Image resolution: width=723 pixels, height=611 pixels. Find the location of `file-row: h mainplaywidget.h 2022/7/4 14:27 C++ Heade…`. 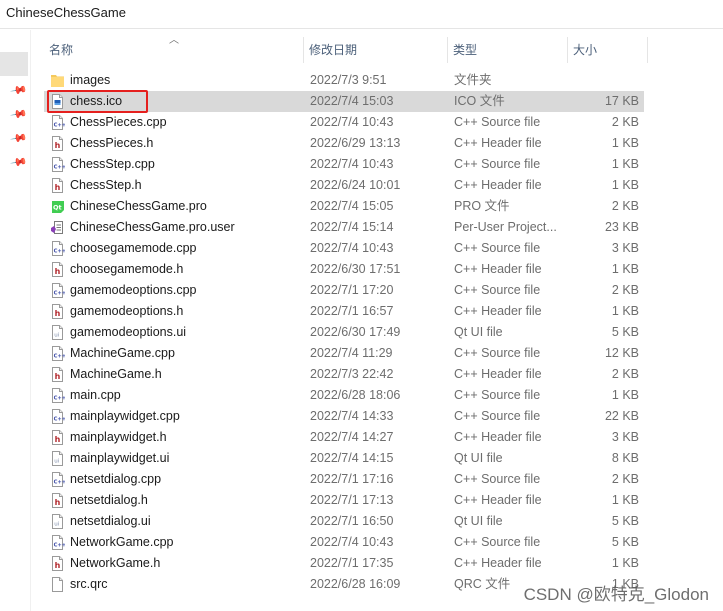

file-row: h mainplaywidget.h 2022/7/4 14:27 C++ Heade… is located at coordinates (344, 437).